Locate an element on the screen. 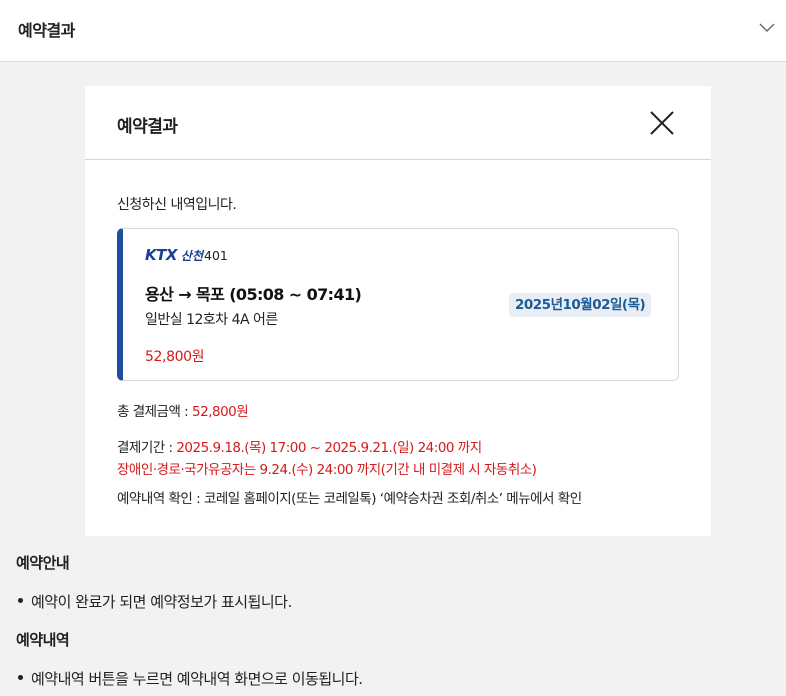  train-number: 401 is located at coordinates (216, 255).